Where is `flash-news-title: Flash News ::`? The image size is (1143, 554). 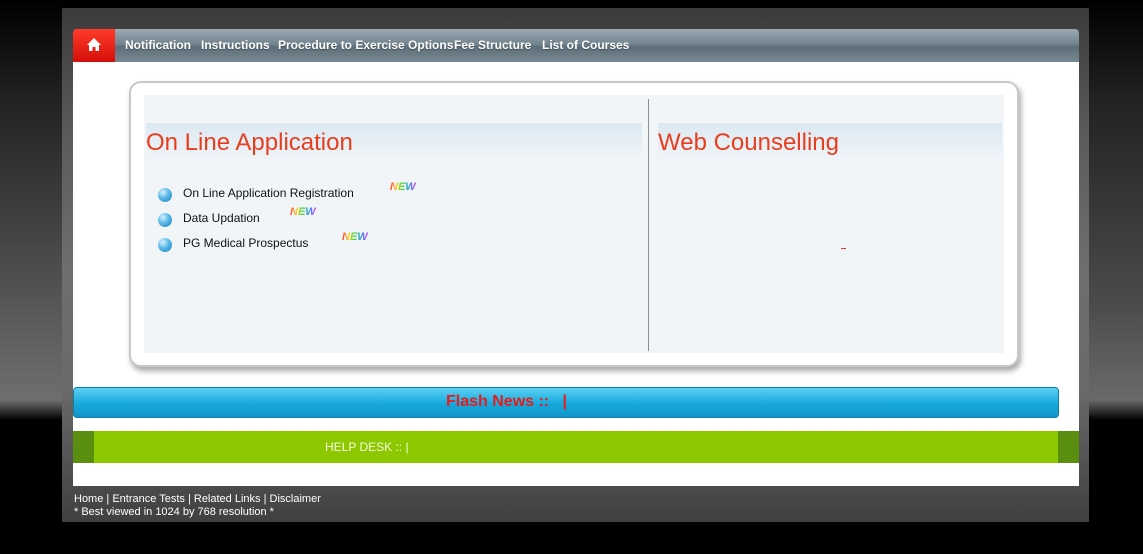
flash-news-title: Flash News :: is located at coordinates (498, 401).